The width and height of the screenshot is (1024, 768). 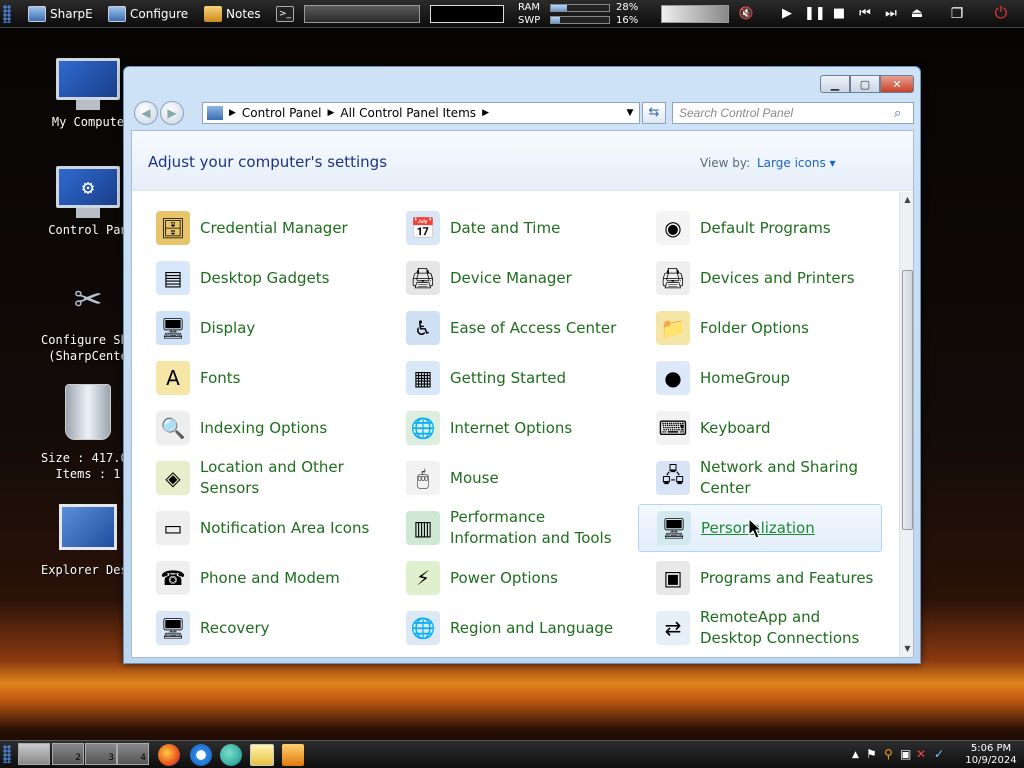 What do you see at coordinates (871, 754) in the screenshot?
I see `flag-icon: ⚑` at bounding box center [871, 754].